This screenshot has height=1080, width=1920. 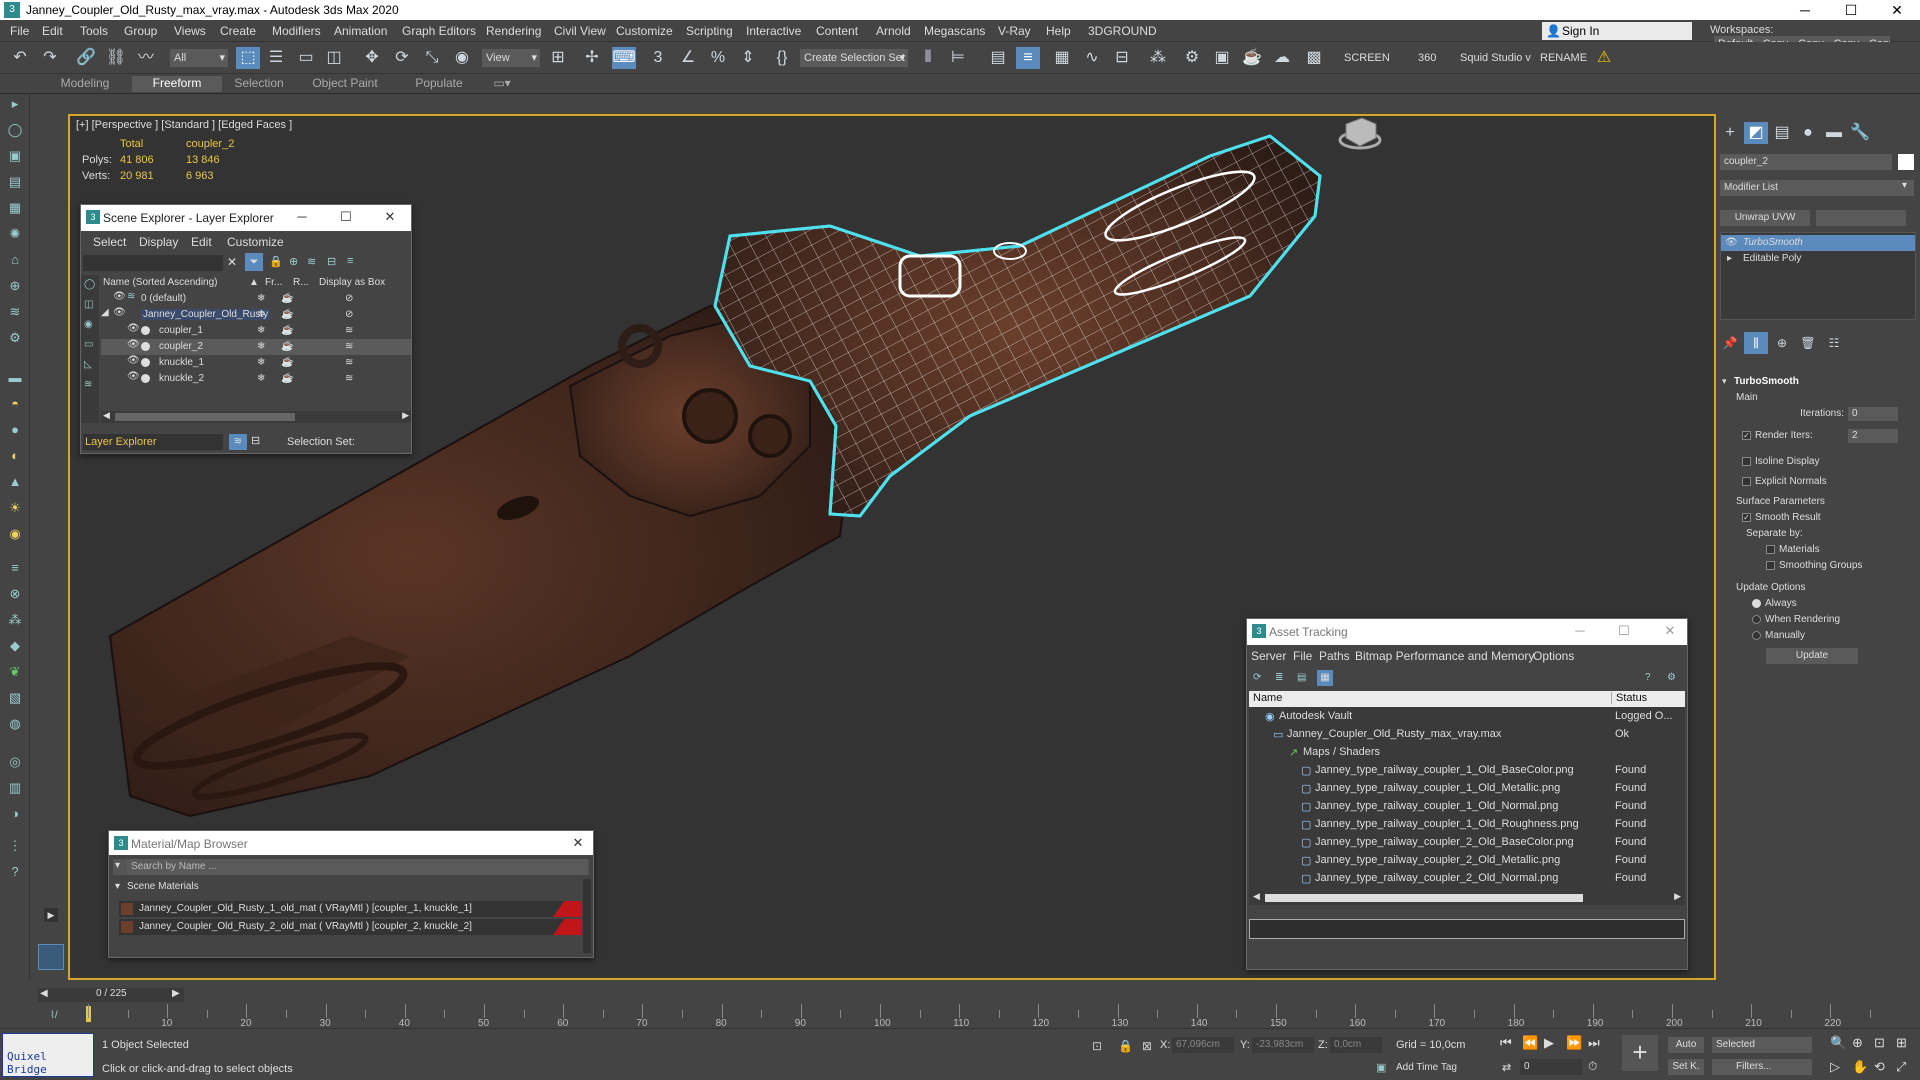 I want to click on app-icon: 3, so click(x=12, y=10).